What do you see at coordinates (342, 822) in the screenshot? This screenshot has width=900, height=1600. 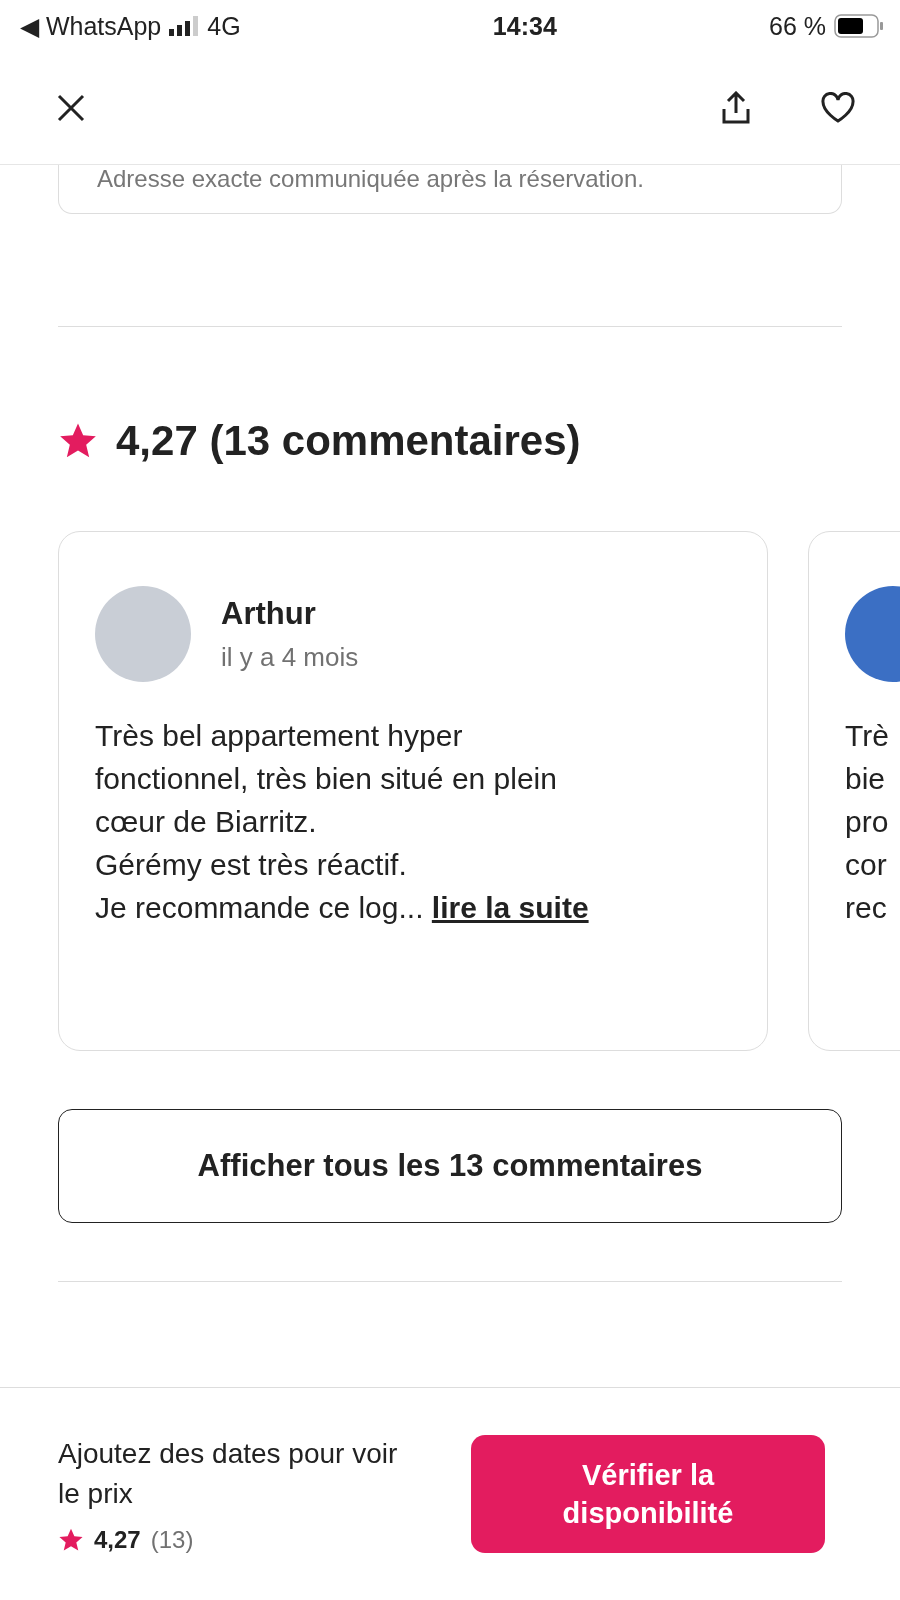 I see `review-text: Très bel appartement hyper fonctionnel, très bien situé en plein cœur de Biarritz. Gérémy est très réactif. Je recommande ce log... lire la suite` at bounding box center [342, 822].